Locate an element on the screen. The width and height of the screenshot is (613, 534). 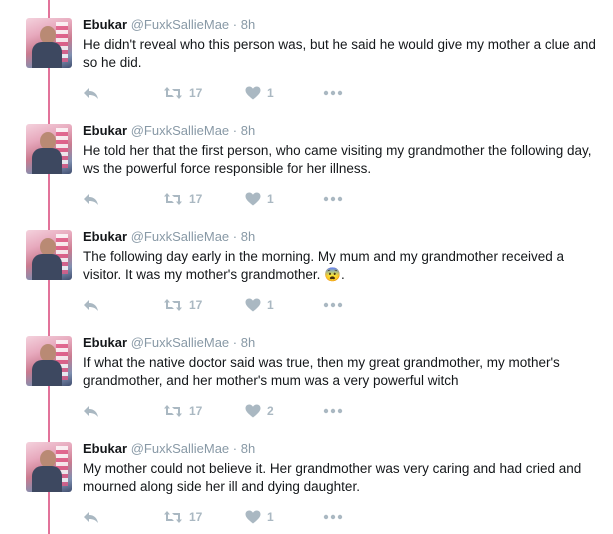
tweet-actions: 17 2 is located at coordinates (233, 411).